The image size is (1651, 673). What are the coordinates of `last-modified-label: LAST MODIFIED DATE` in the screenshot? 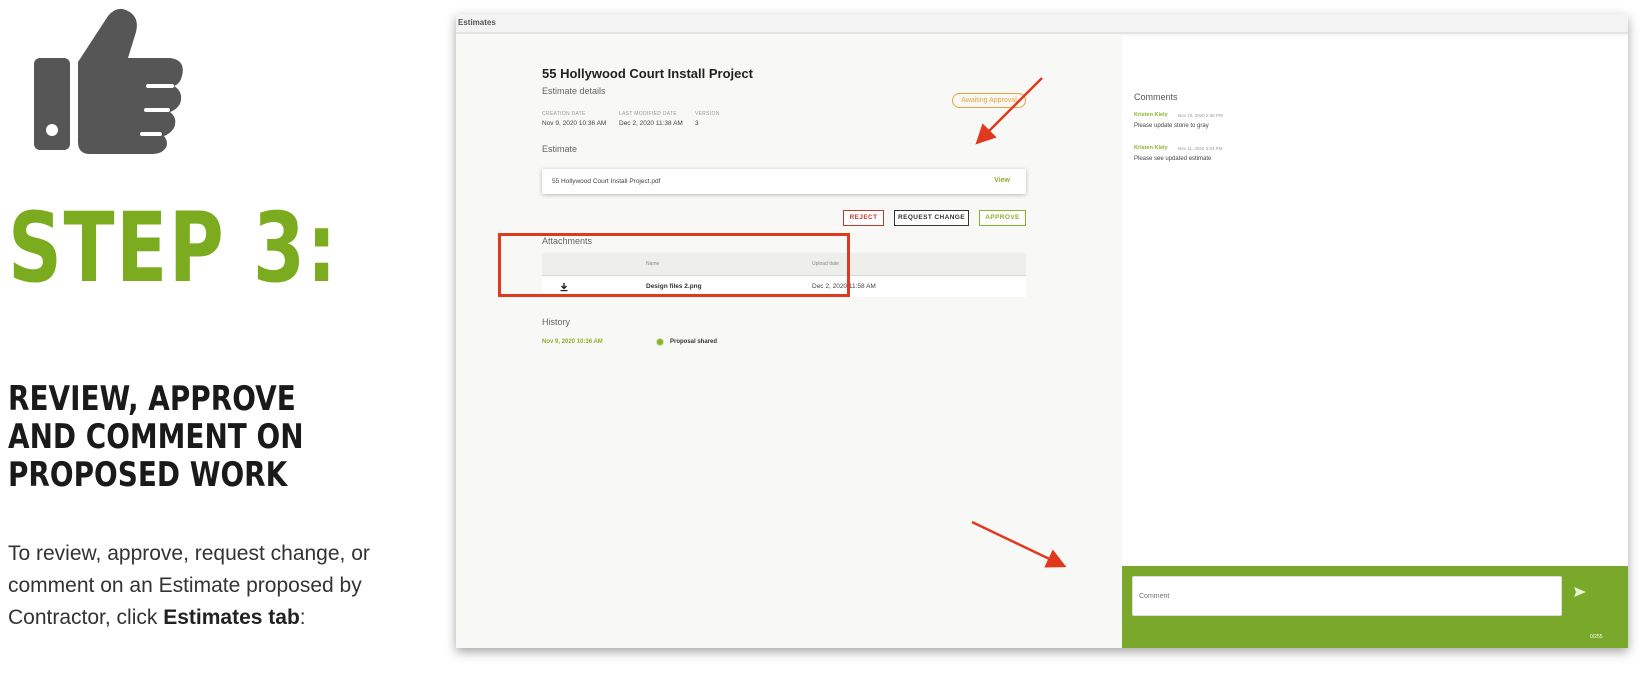 It's located at (648, 114).